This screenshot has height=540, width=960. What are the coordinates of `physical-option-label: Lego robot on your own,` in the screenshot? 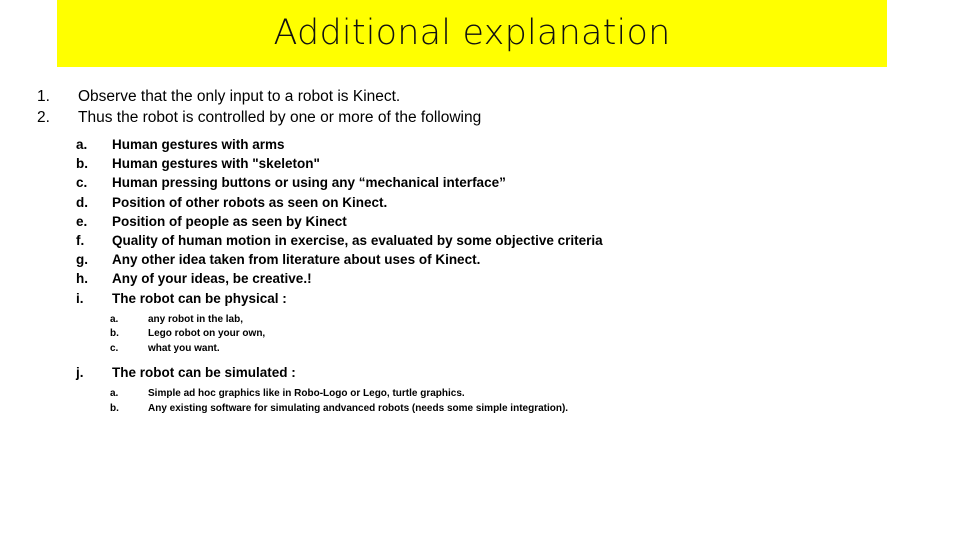 It's located at (207, 334).